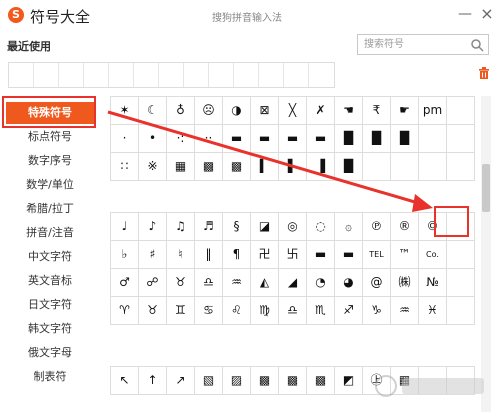 Image resolution: width=500 pixels, height=412 pixels. Describe the element at coordinates (153, 381) in the screenshot. I see `symbol-cell: ↑` at that location.